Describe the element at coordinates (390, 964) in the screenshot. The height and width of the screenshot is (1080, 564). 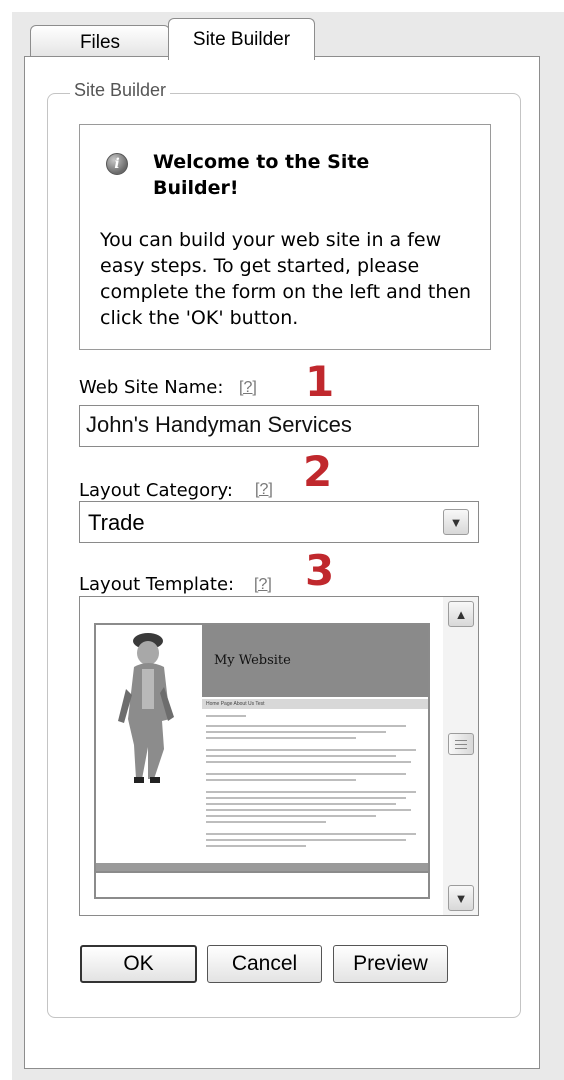
I see `preview-button: Preview` at that location.